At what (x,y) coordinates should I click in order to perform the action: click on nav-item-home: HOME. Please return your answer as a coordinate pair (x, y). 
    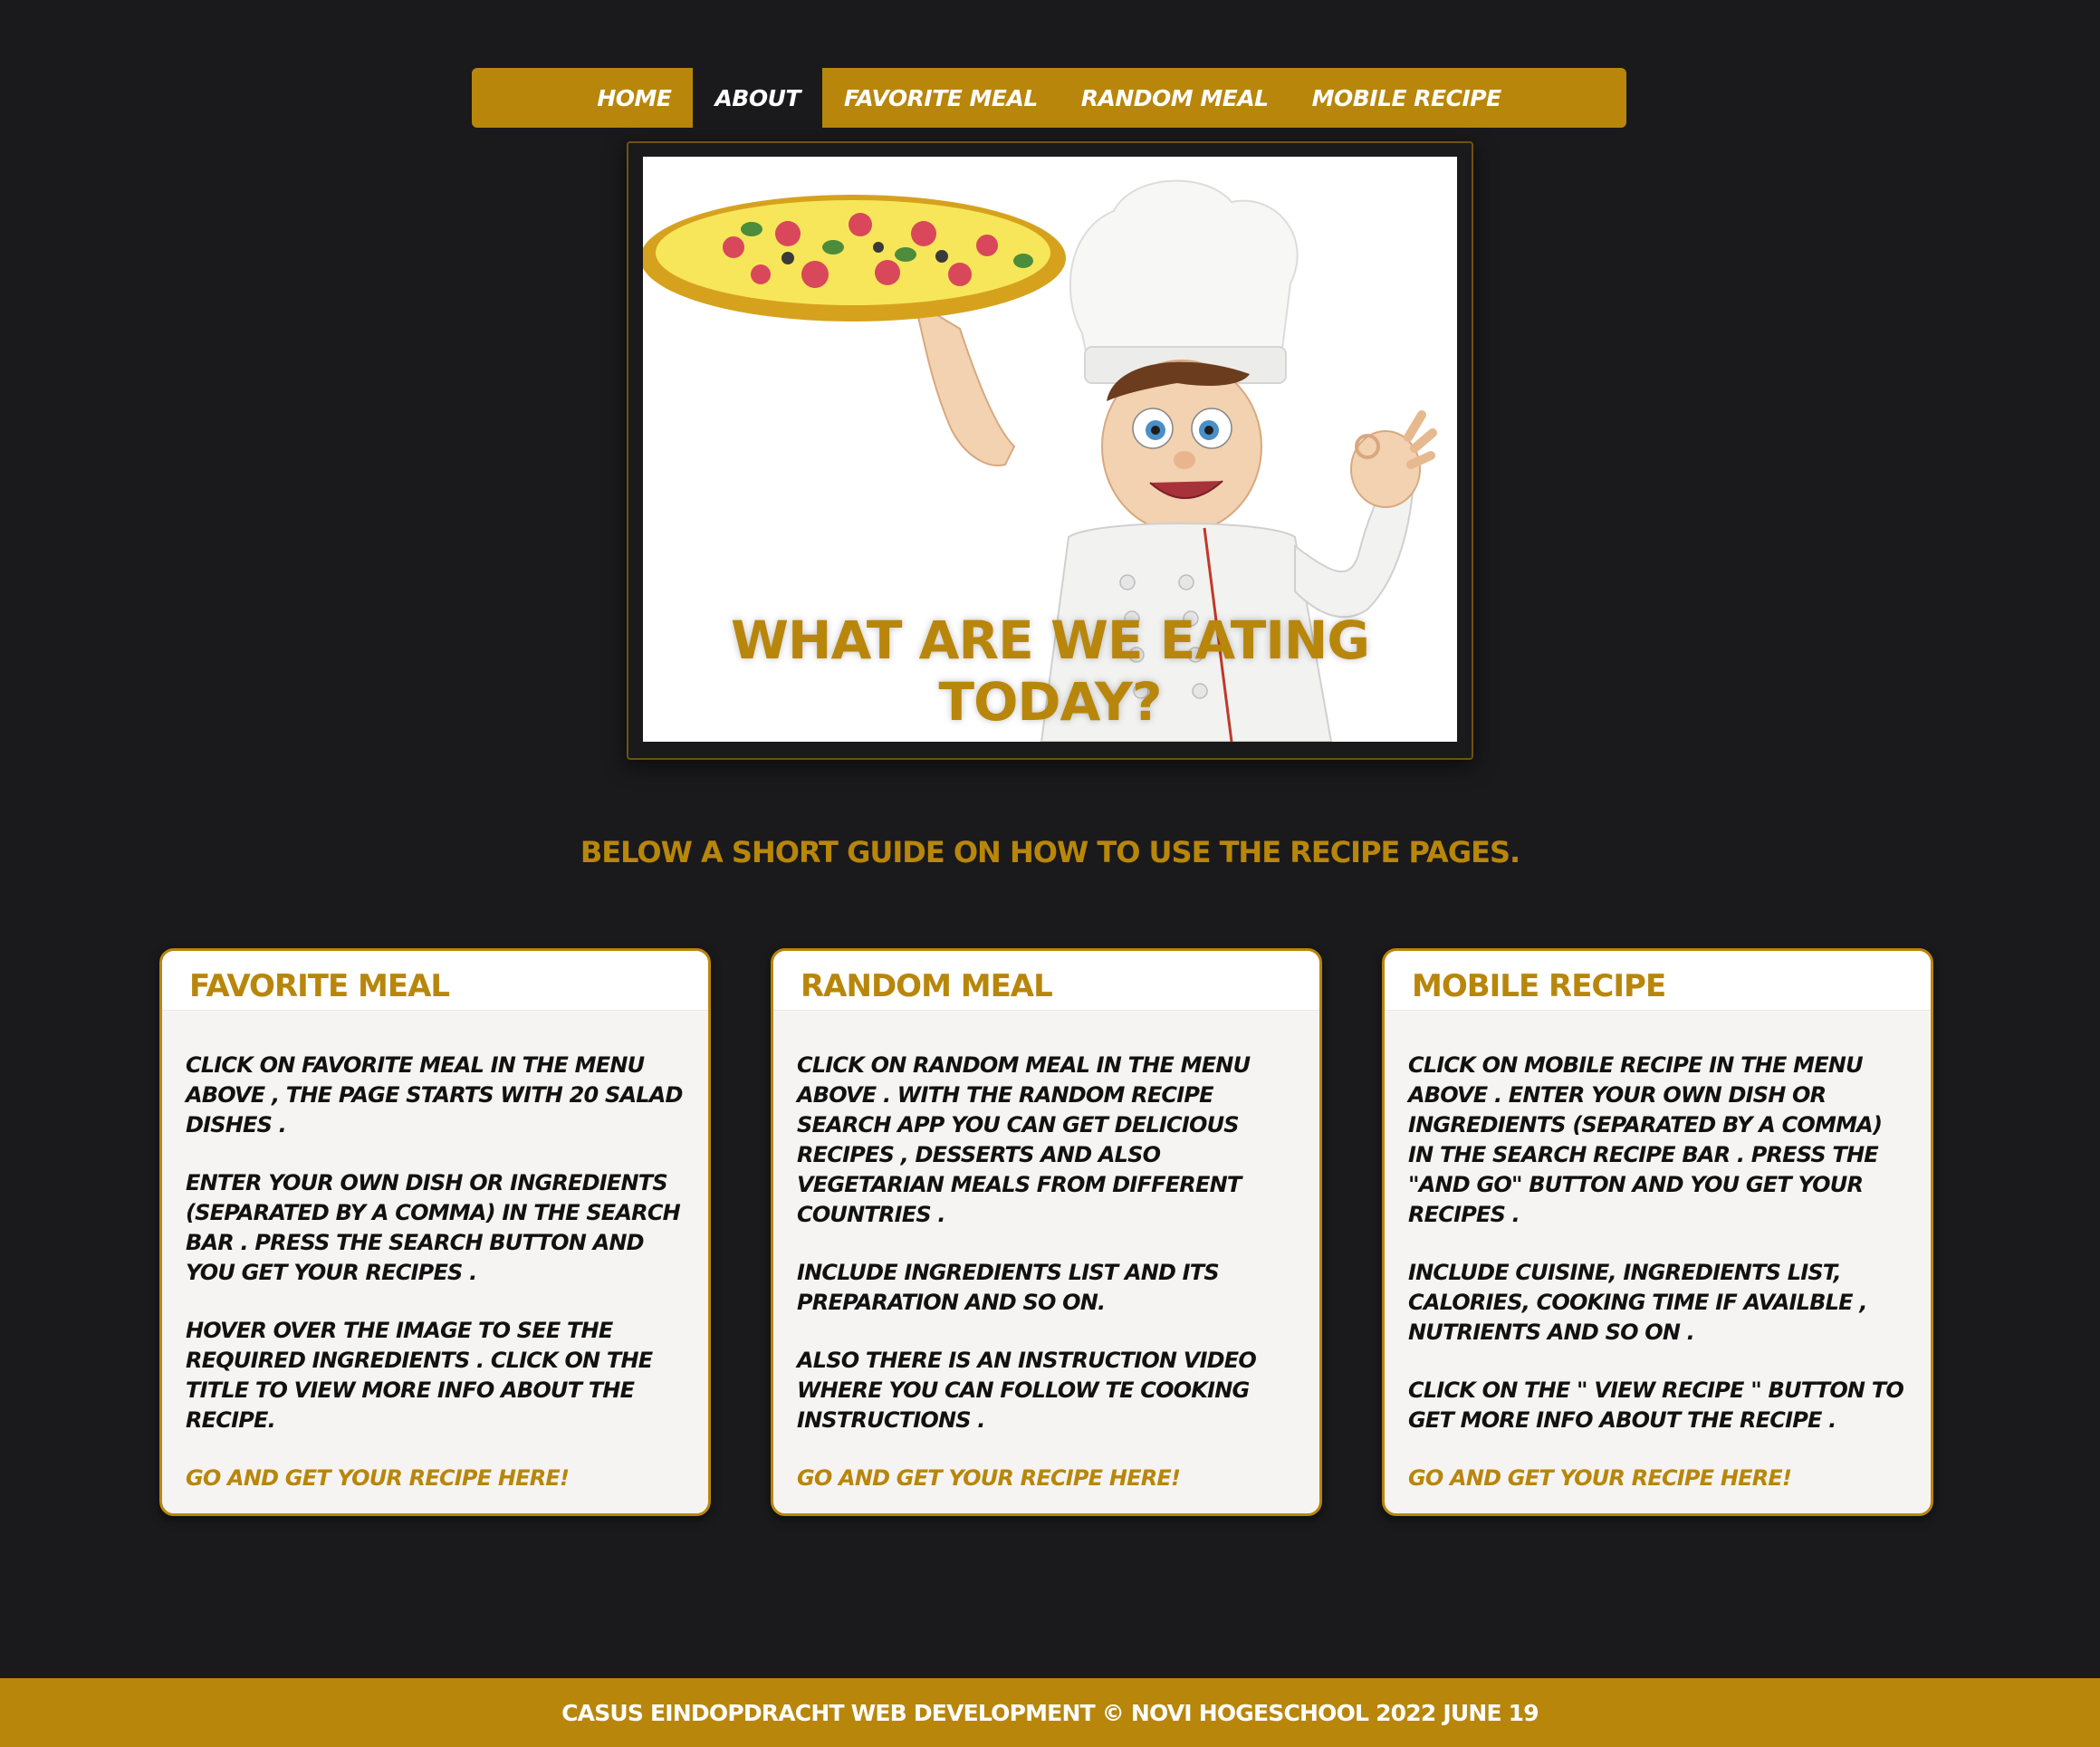
    Looking at the image, I should click on (634, 98).